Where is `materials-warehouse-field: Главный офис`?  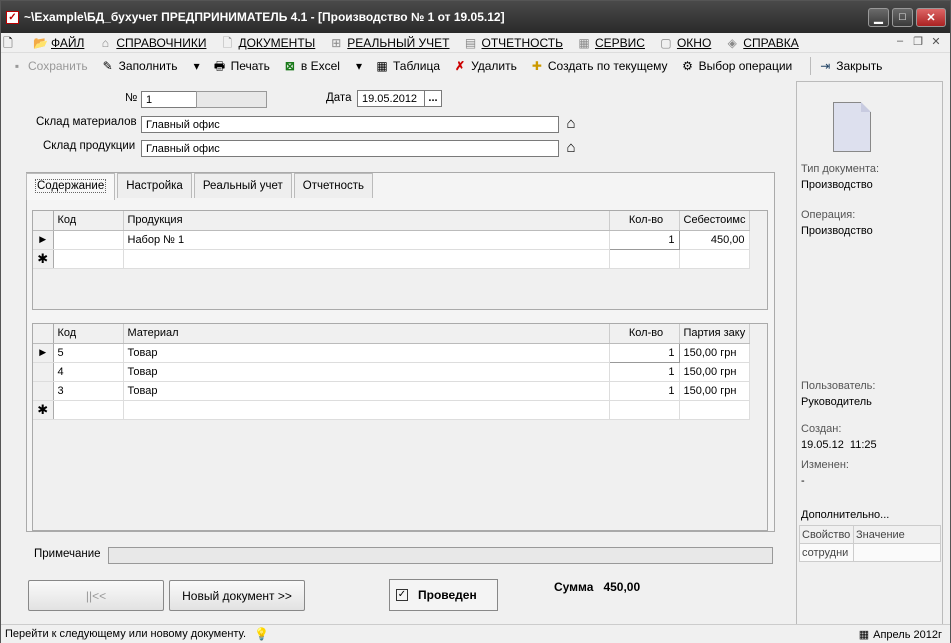 materials-warehouse-field: Главный офис is located at coordinates (350, 124).